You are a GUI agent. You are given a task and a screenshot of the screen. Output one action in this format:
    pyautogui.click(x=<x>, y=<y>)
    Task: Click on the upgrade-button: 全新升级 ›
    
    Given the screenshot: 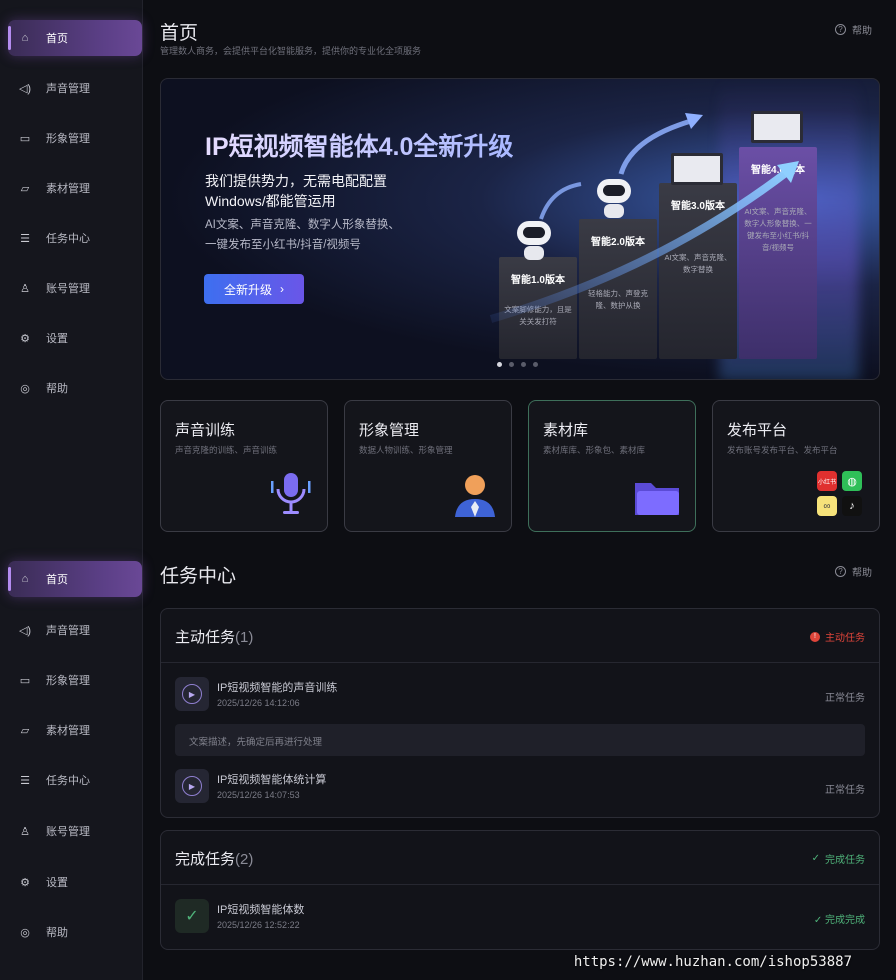 What is the action you would take?
    pyautogui.click(x=254, y=289)
    